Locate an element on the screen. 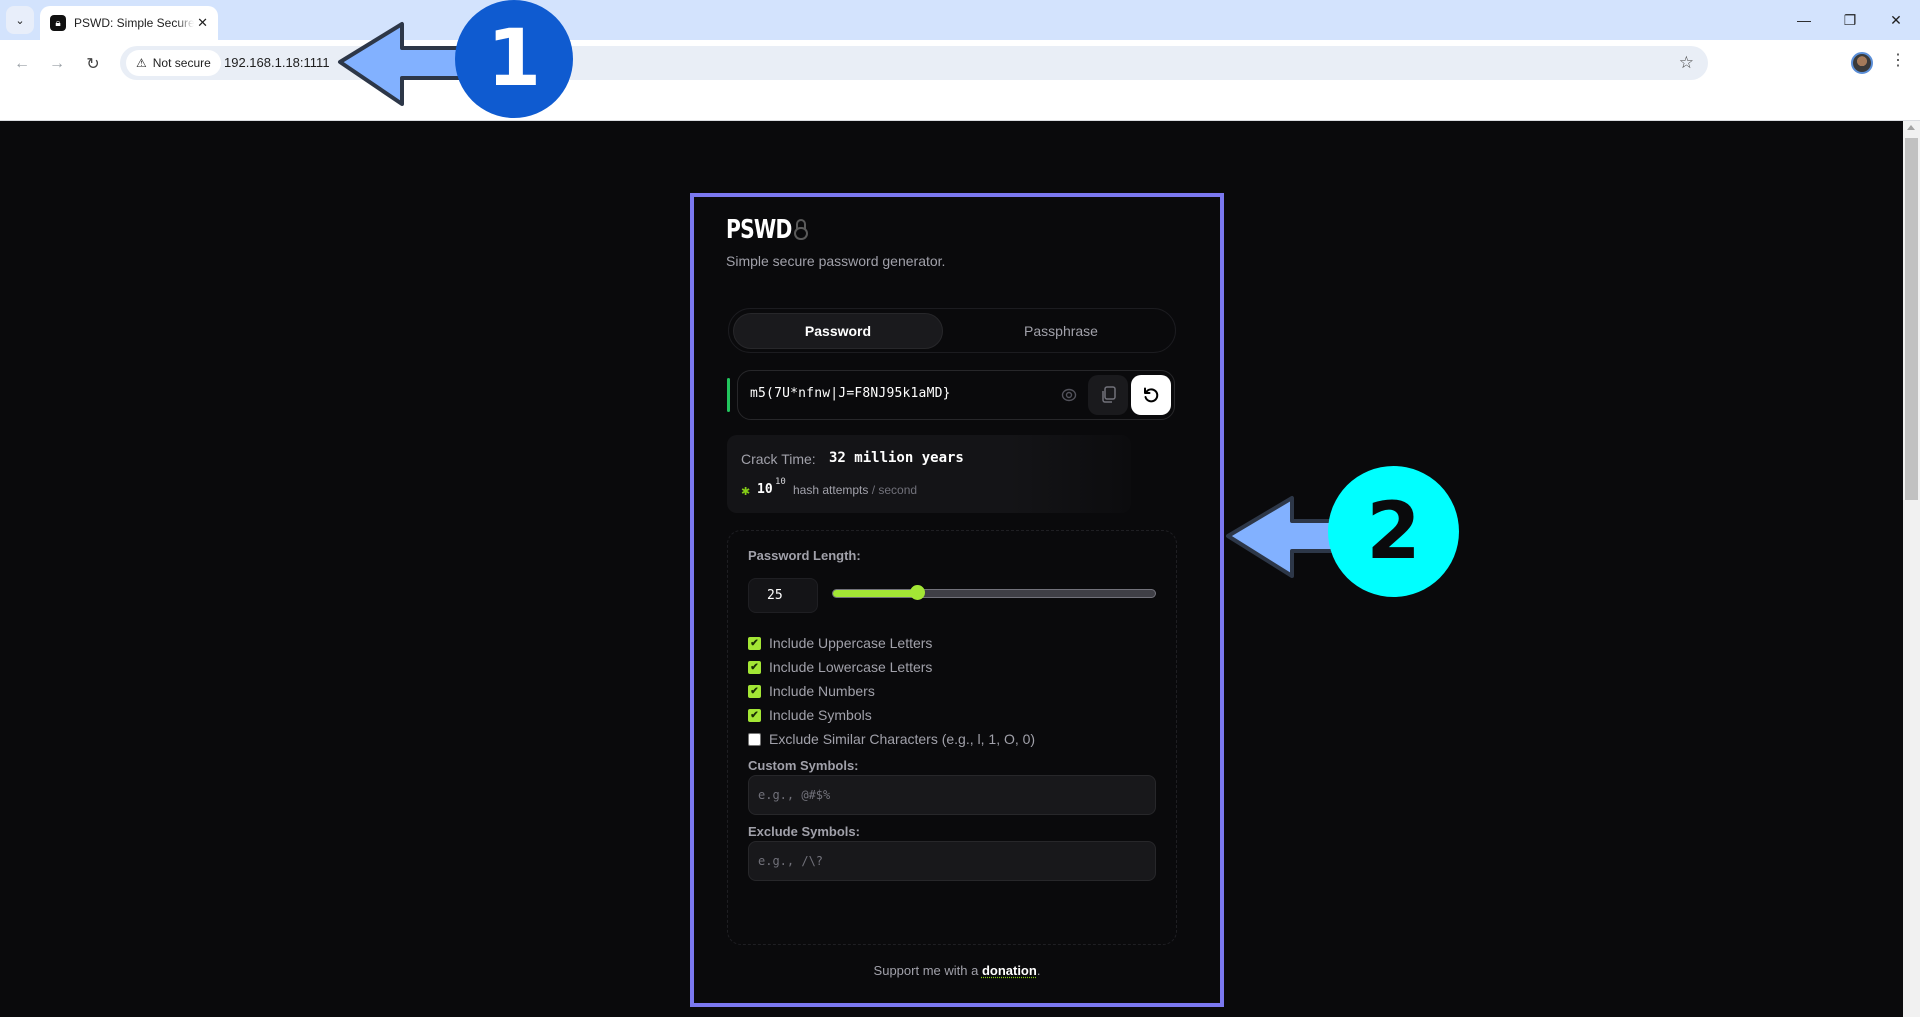  chevron-down-icon: ⌄ is located at coordinates (20, 20).